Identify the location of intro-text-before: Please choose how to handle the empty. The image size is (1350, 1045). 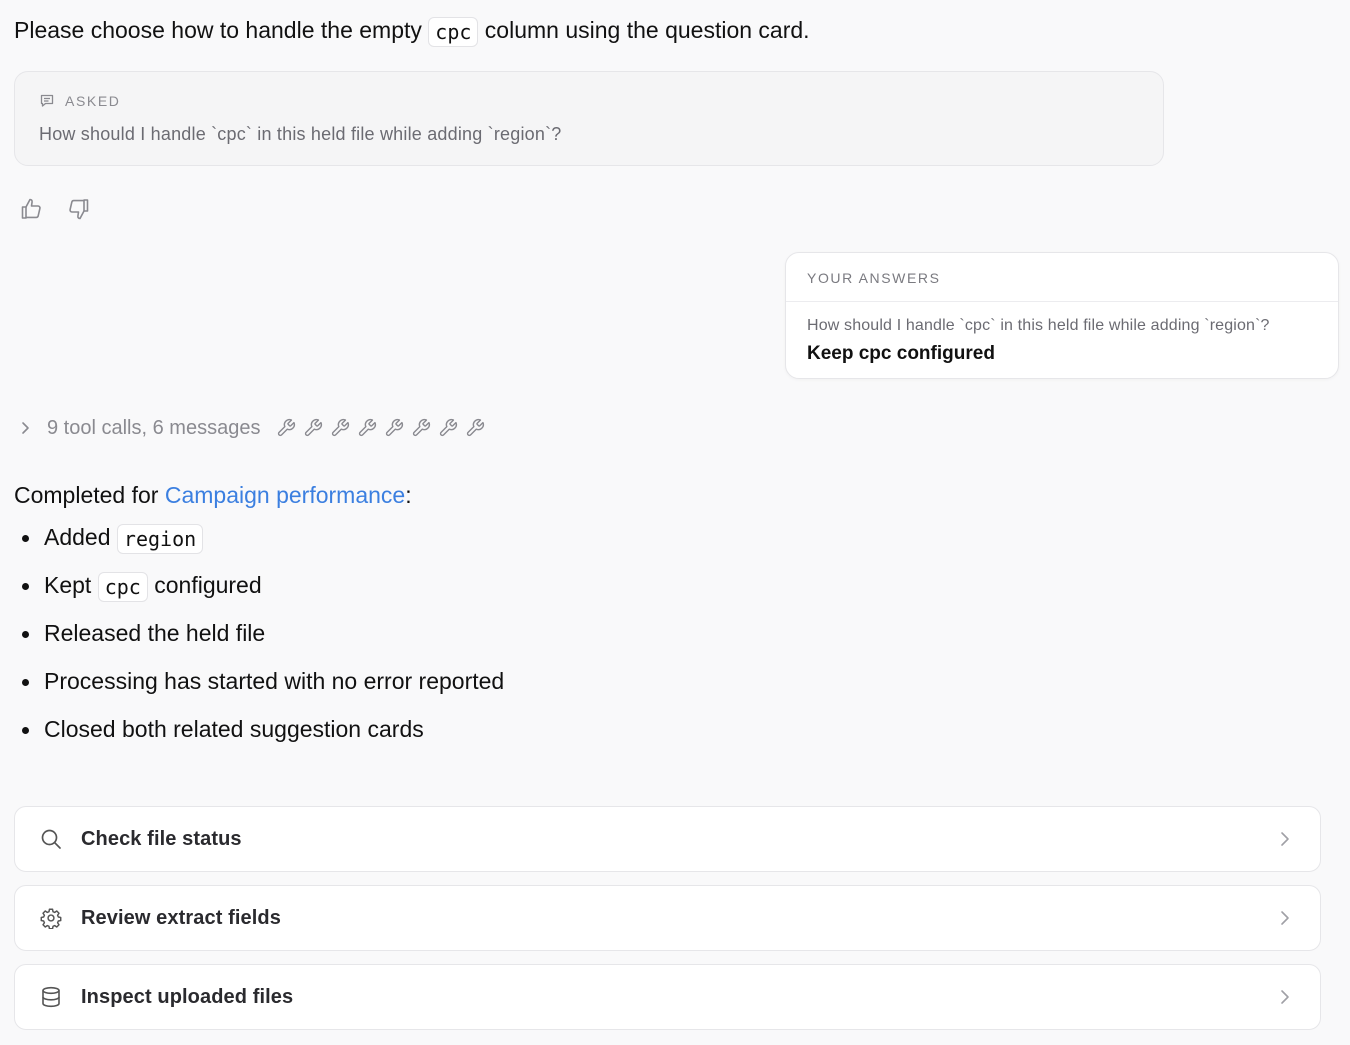
(218, 30).